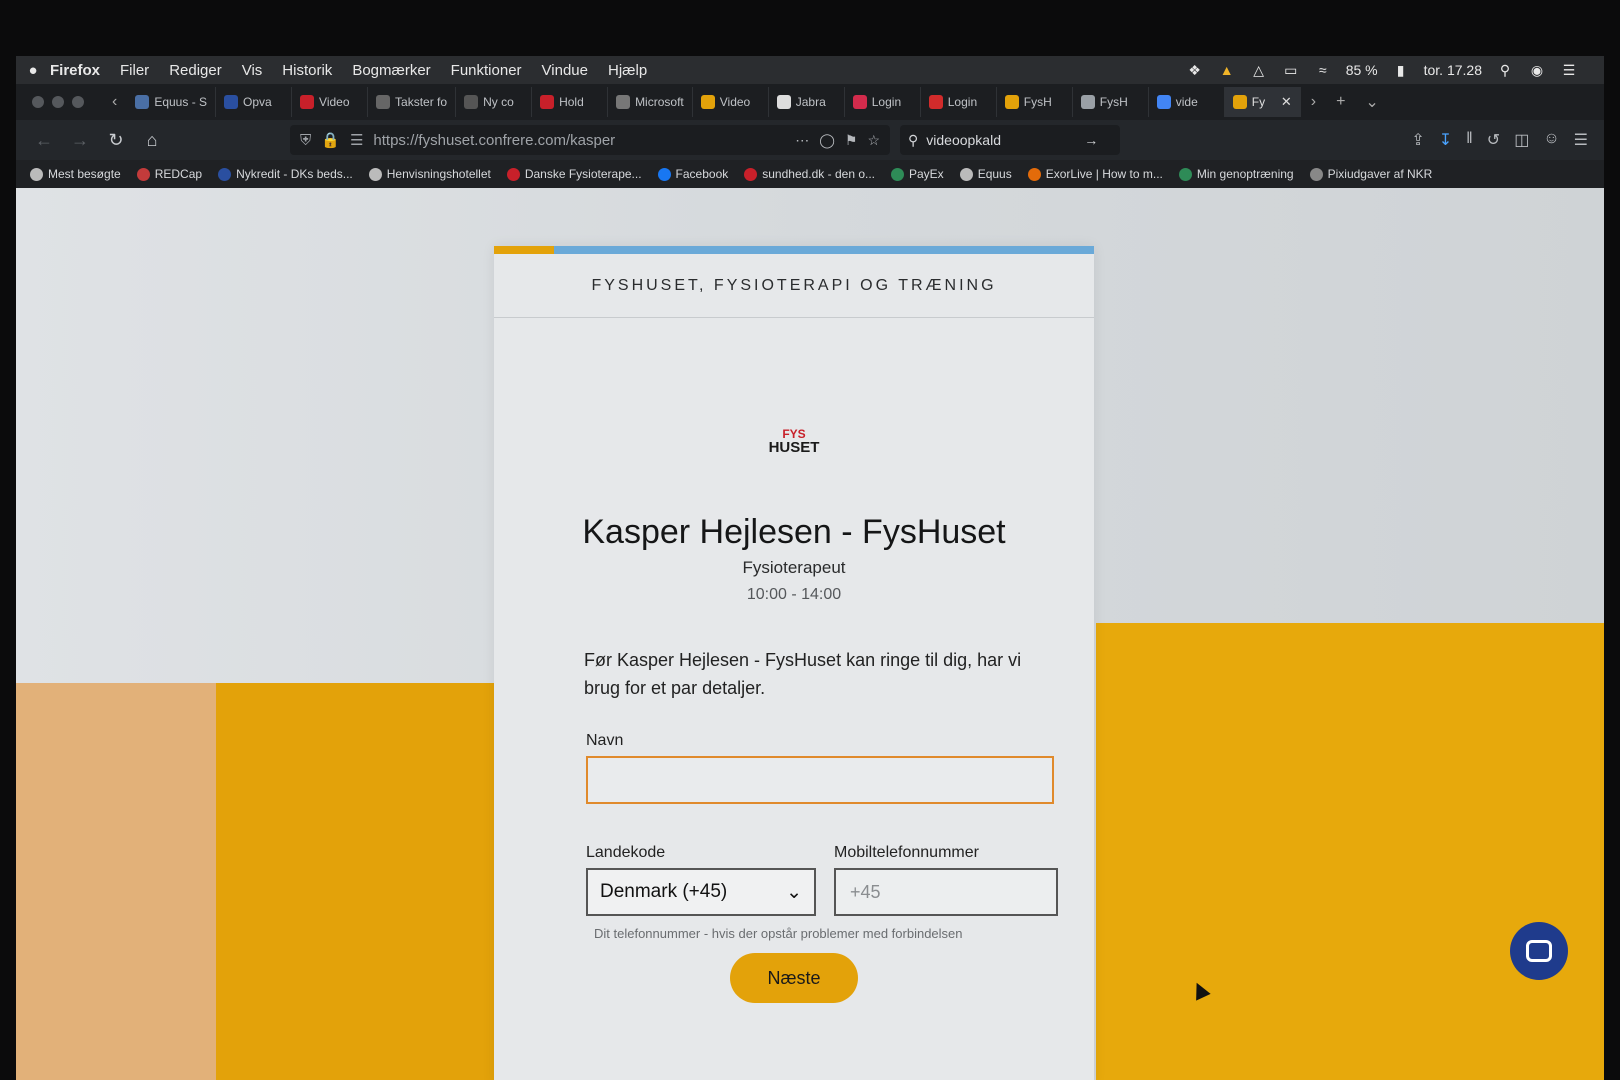  Describe the element at coordinates (1195, 70) in the screenshot. I see `dropbox-icon: ❖` at that location.